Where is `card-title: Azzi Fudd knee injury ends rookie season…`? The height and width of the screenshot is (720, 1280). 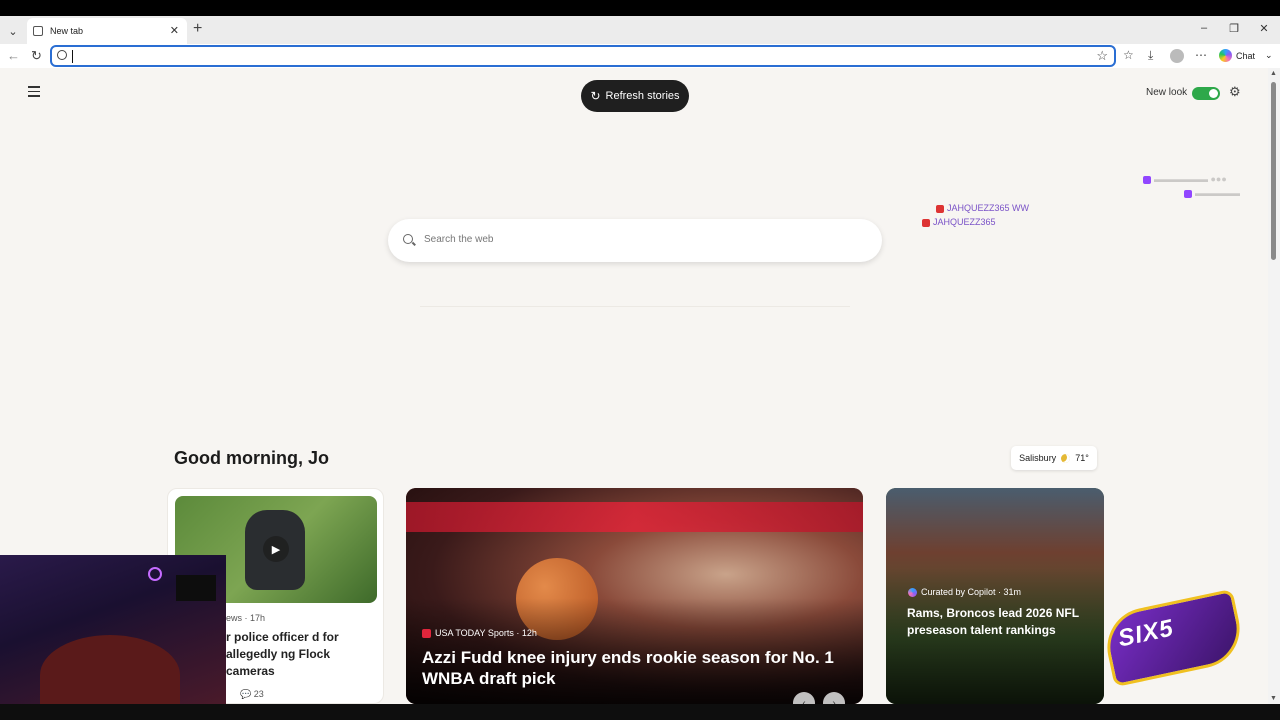
card-title: Azzi Fudd knee injury ends rookie season… is located at coordinates (632, 668).